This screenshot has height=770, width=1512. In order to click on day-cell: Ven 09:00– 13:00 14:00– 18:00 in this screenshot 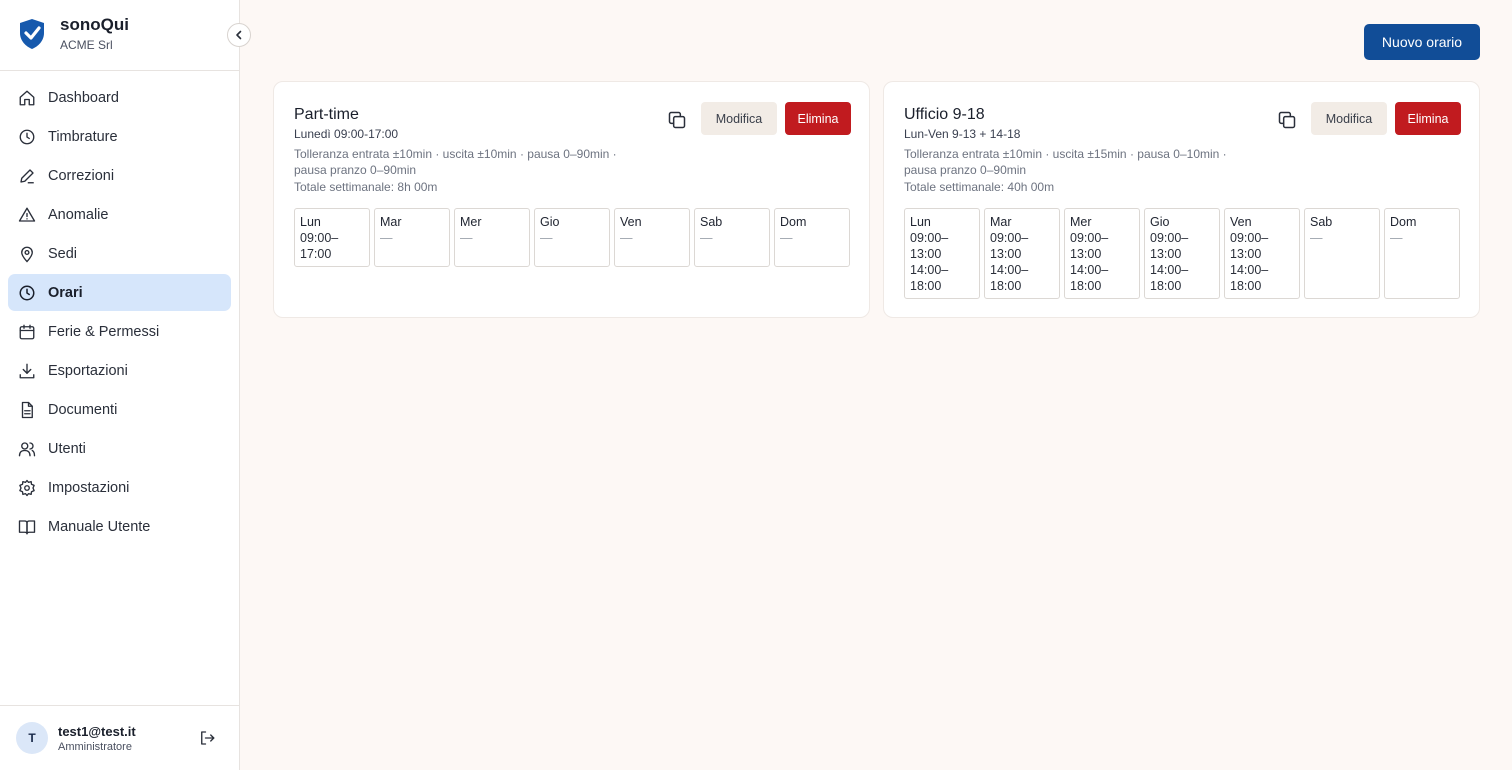, I will do `click(1262, 253)`.